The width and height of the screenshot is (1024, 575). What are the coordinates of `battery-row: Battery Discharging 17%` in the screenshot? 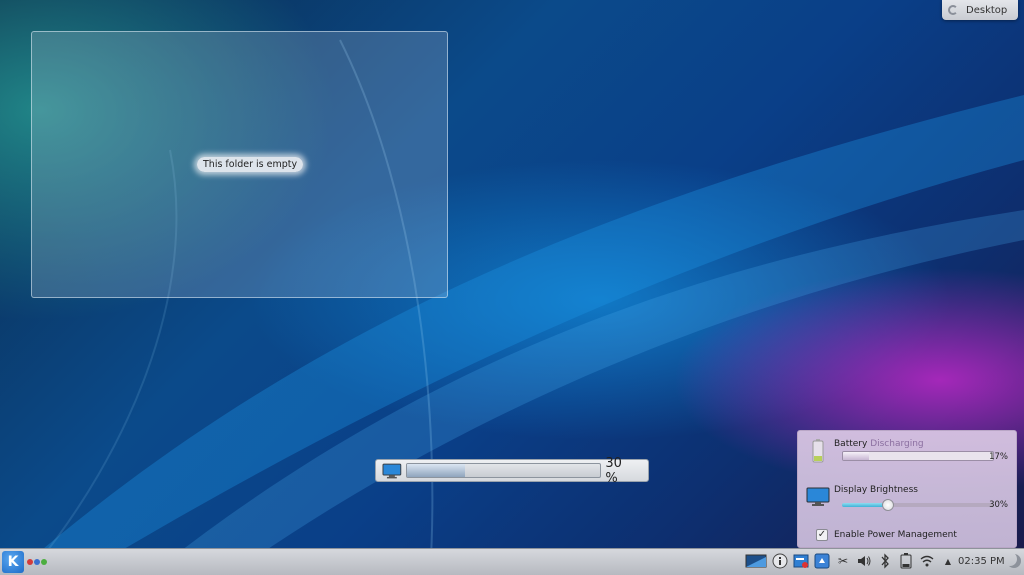 It's located at (907, 452).